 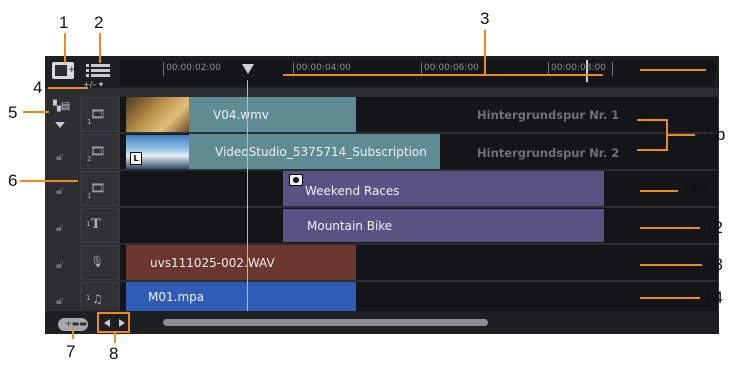 I want to click on track-header-voice: 🎙︎, so click(x=100, y=262).